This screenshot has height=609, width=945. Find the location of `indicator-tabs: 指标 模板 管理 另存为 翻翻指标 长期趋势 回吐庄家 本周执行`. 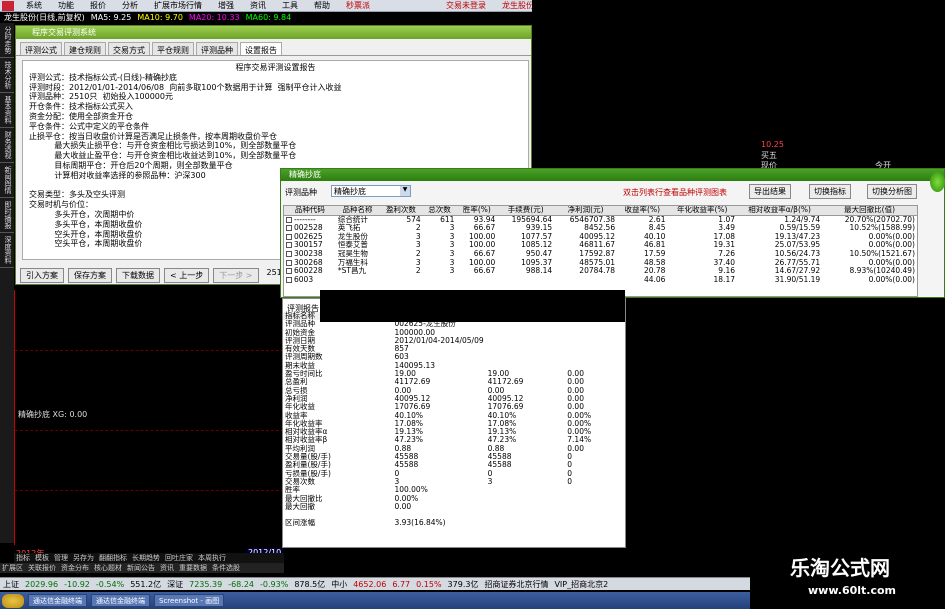

indicator-tabs: 指标 模板 管理 另存为 翻翻指标 长期趋势 回吐庄家 本周执行 is located at coordinates (149, 558).